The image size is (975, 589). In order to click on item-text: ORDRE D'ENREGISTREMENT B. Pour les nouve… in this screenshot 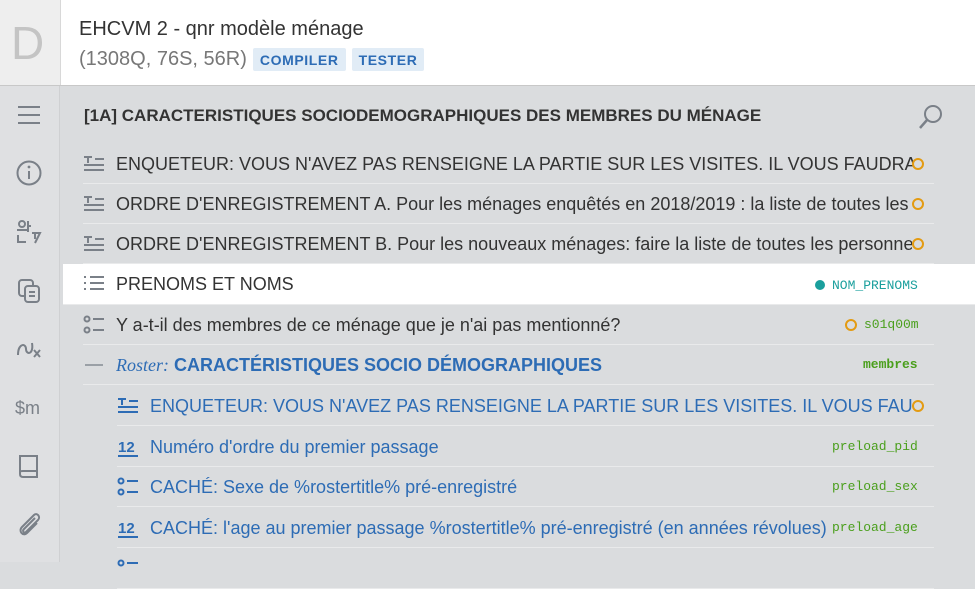, I will do `click(514, 244)`.